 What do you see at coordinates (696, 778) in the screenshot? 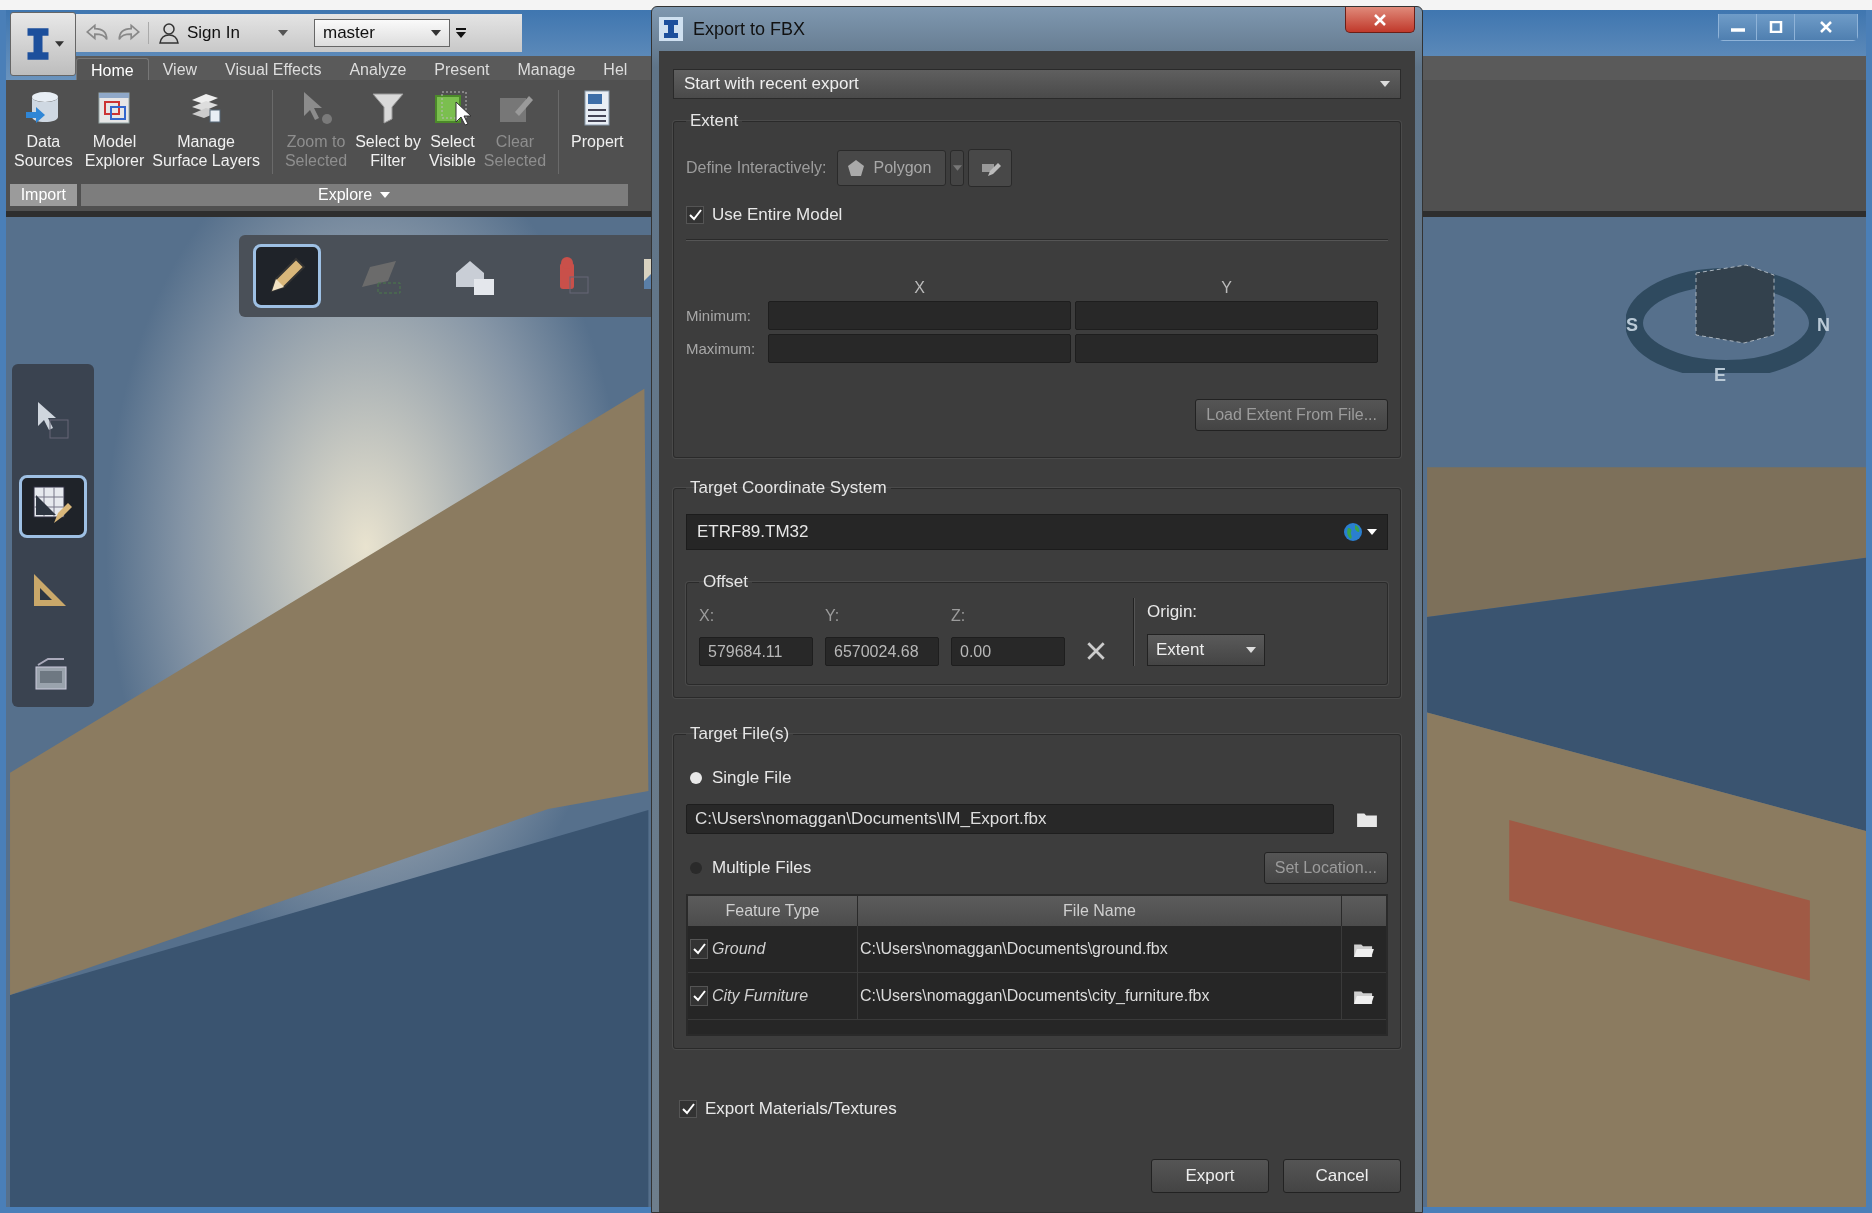
I see `radio-button` at bounding box center [696, 778].